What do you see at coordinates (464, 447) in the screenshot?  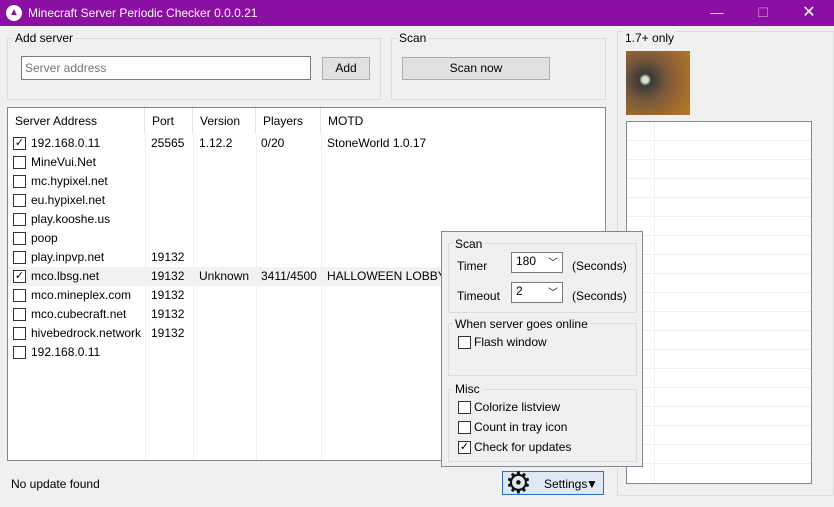 I see `check-for-updates-checkbox: ✓` at bounding box center [464, 447].